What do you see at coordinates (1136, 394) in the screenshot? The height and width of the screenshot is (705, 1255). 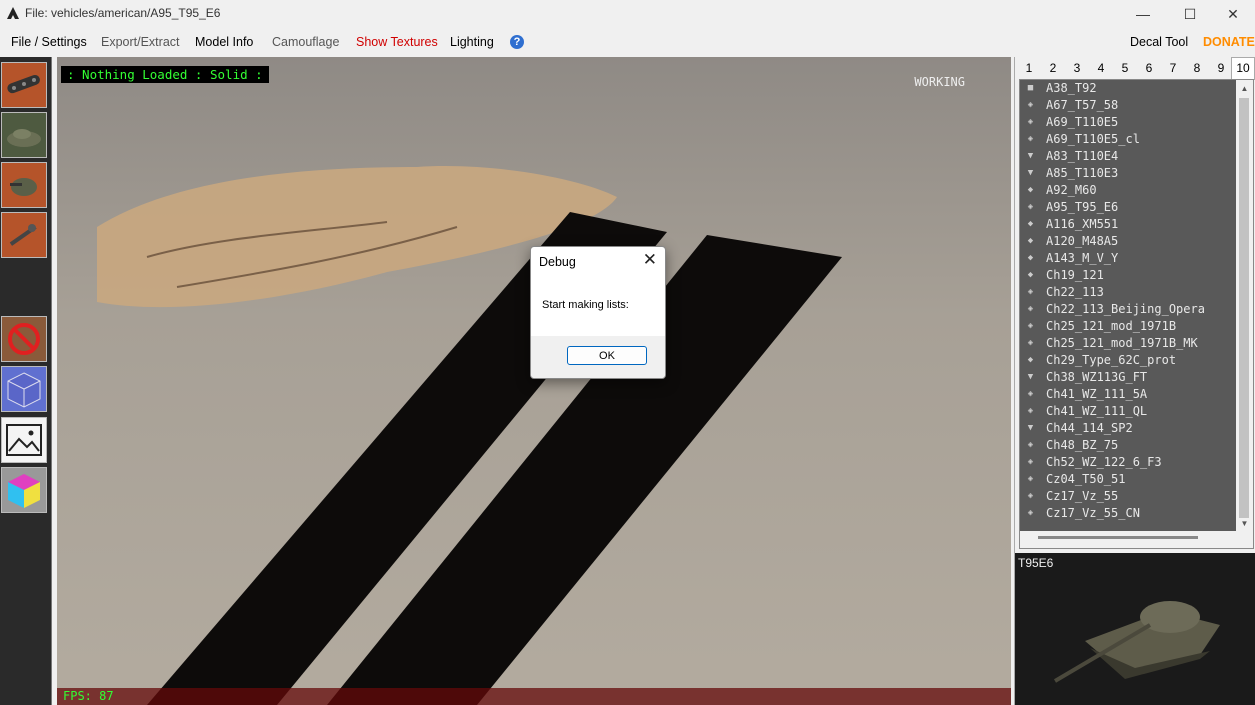 I see `list-item: ◈ Ch41_WZ_111_5A` at bounding box center [1136, 394].